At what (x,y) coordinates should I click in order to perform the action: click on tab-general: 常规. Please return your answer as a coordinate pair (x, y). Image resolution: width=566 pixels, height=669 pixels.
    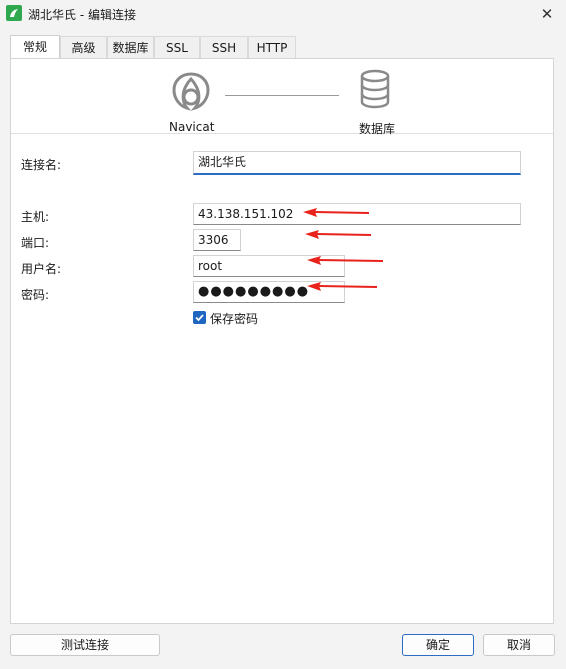
    Looking at the image, I should click on (35, 47).